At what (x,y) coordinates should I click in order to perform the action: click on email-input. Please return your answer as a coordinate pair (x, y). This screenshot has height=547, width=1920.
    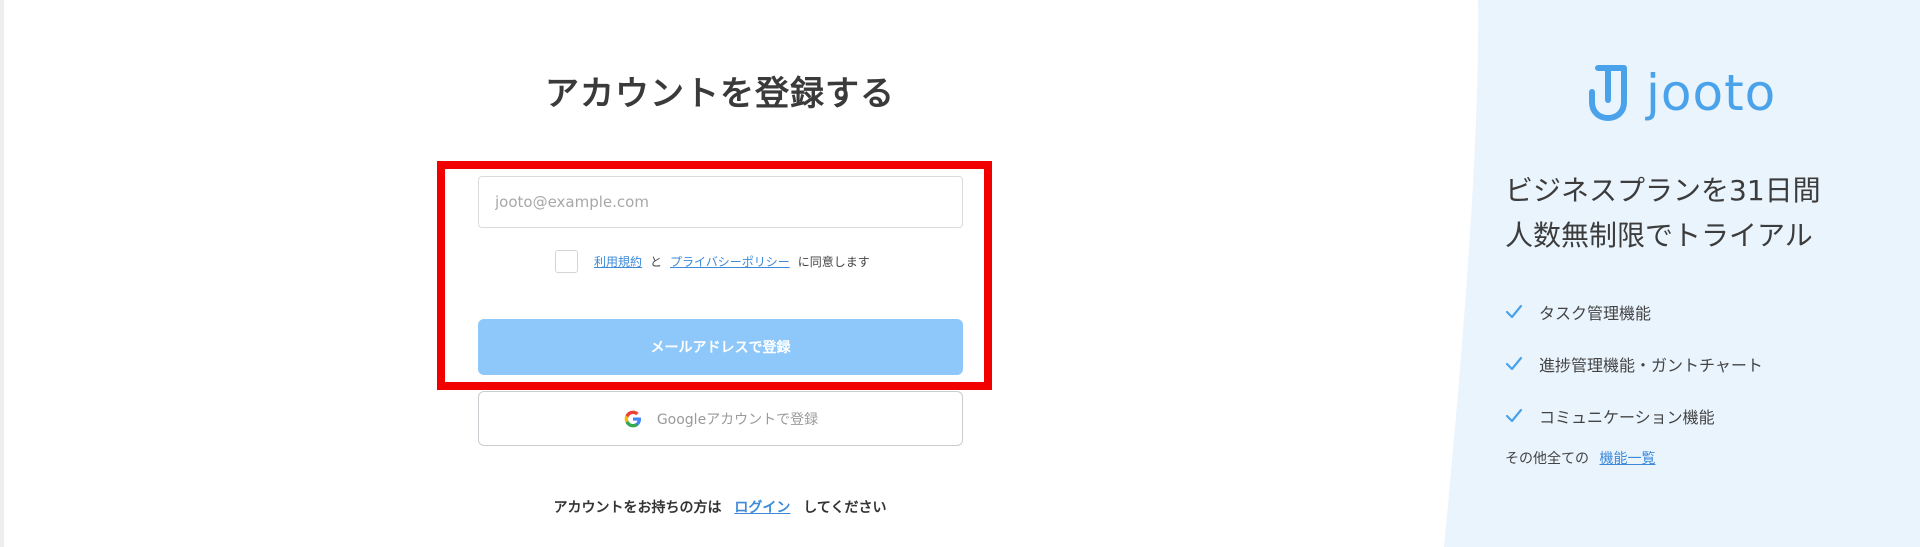
    Looking at the image, I should click on (720, 202).